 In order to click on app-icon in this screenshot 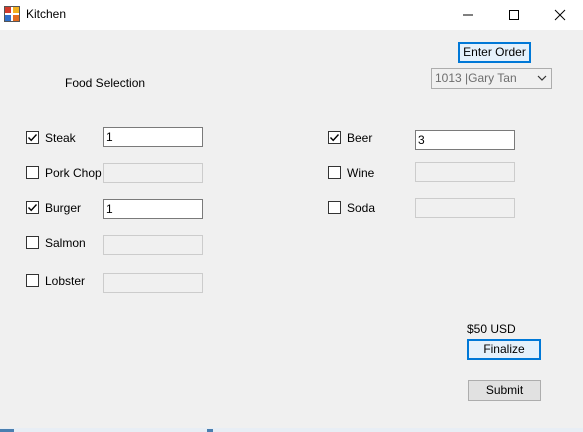, I will do `click(12, 14)`.